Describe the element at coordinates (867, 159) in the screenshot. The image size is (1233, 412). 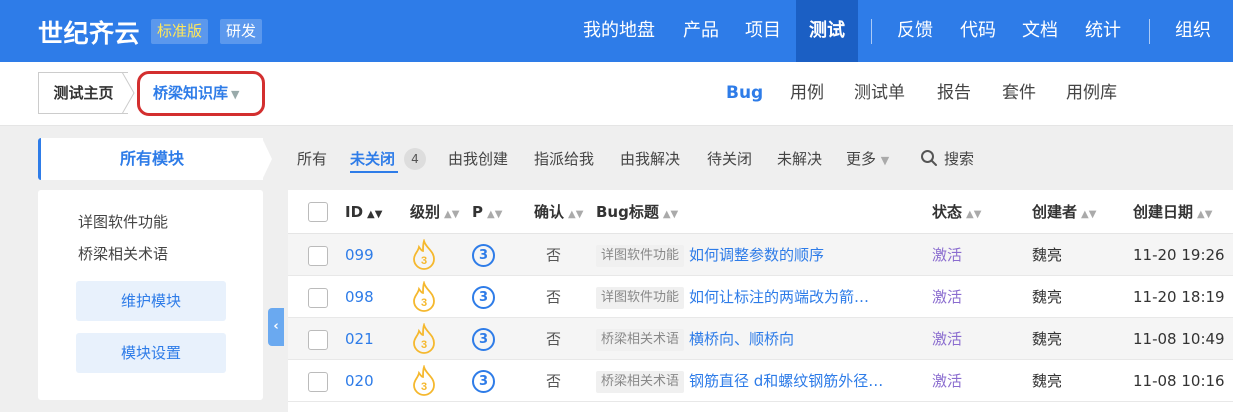
I see `filter-more-dropdown: 更多 ▼` at that location.